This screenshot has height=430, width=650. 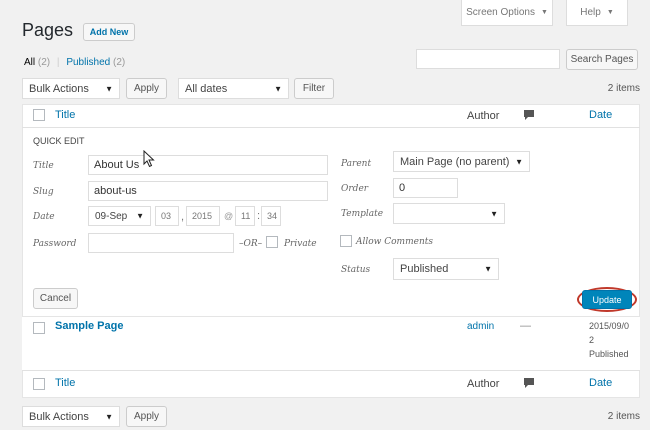 What do you see at coordinates (39, 115) in the screenshot?
I see `select-all-checkbox` at bounding box center [39, 115].